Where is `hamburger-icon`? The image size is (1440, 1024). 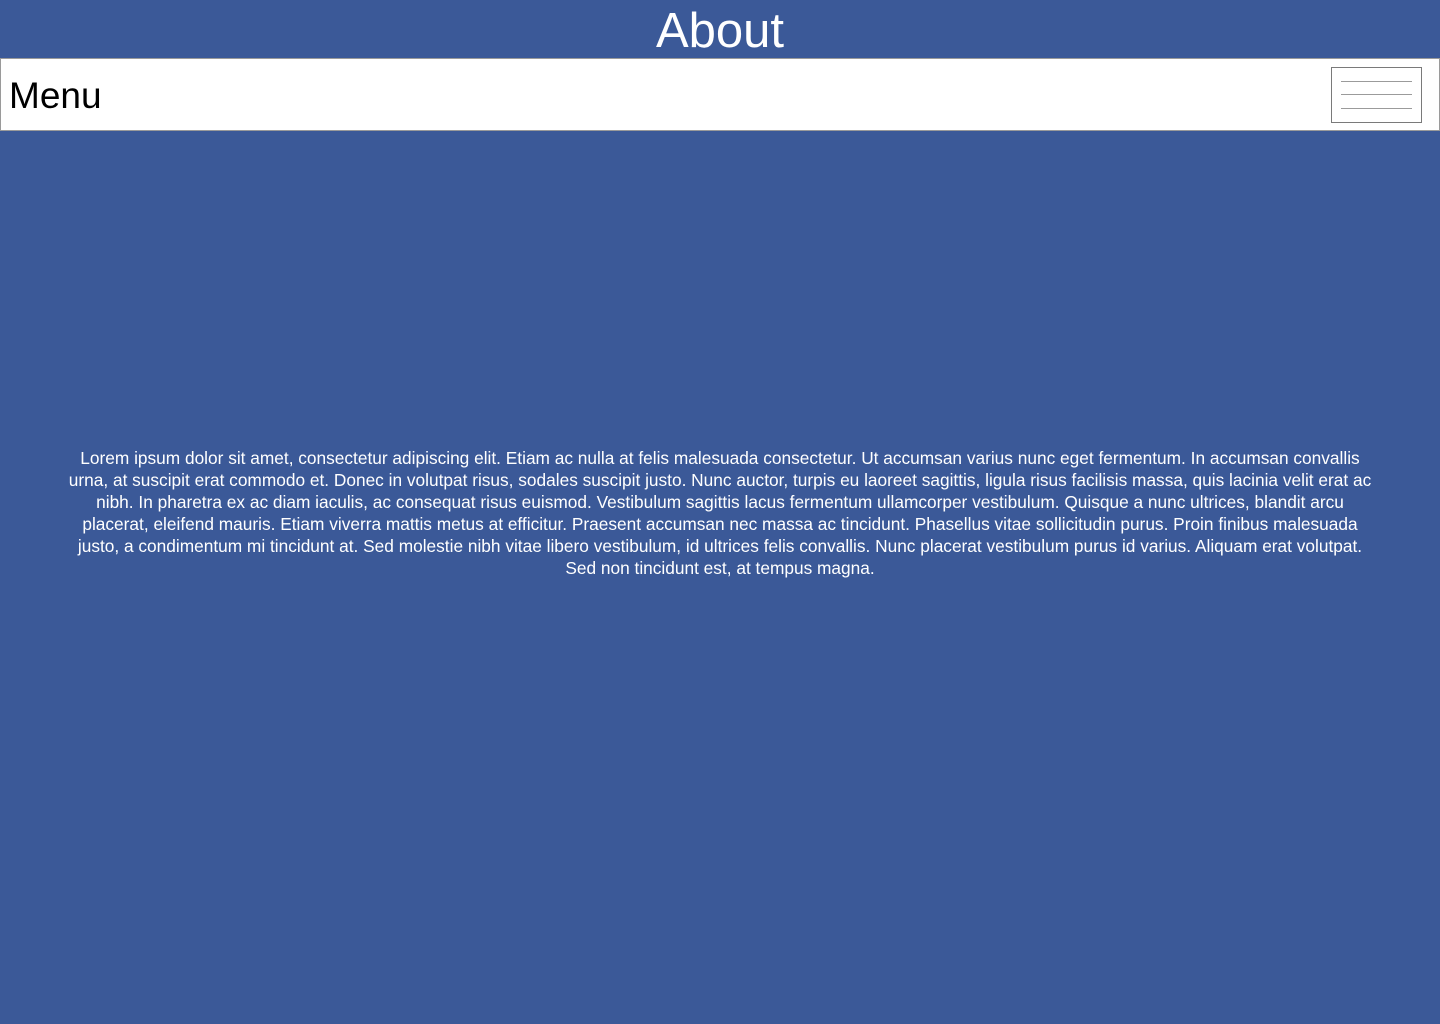 hamburger-icon is located at coordinates (1376, 95).